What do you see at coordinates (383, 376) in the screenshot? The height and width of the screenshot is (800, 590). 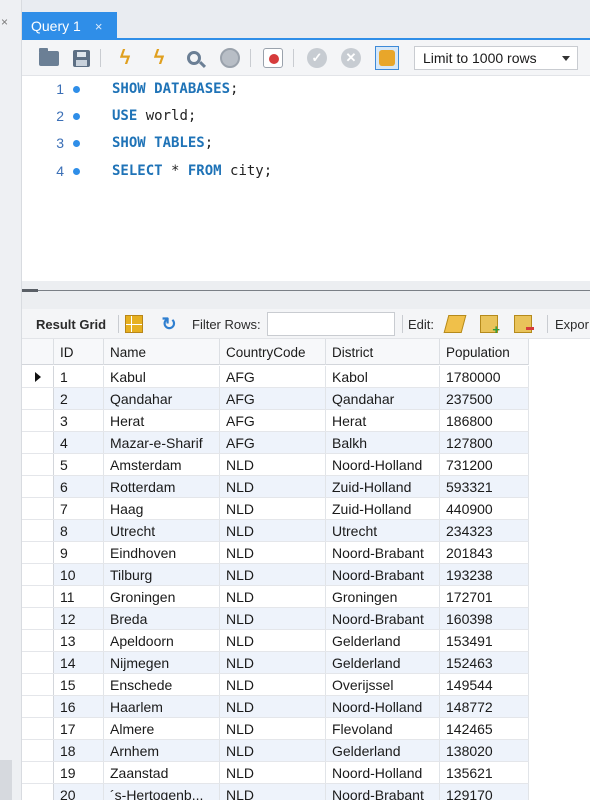 I see `cell-district: Kabol` at bounding box center [383, 376].